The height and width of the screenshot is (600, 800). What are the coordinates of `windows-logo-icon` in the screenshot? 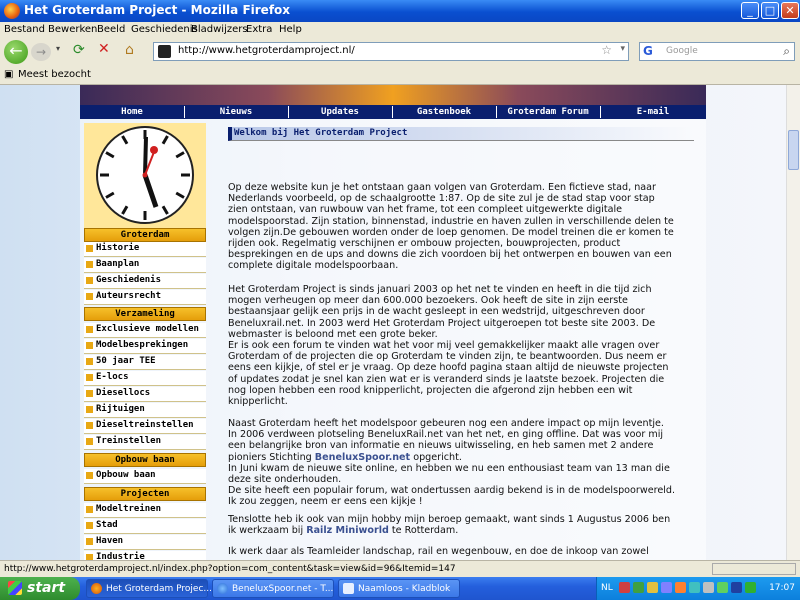 It's located at (15, 588).